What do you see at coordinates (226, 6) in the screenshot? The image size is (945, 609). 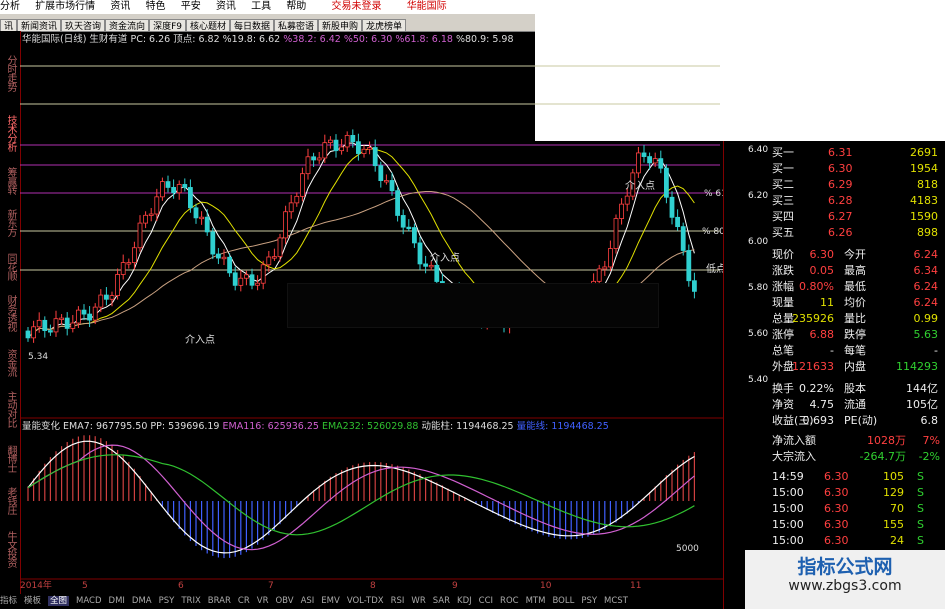 I see `menu-item-info: 资讯` at bounding box center [226, 6].